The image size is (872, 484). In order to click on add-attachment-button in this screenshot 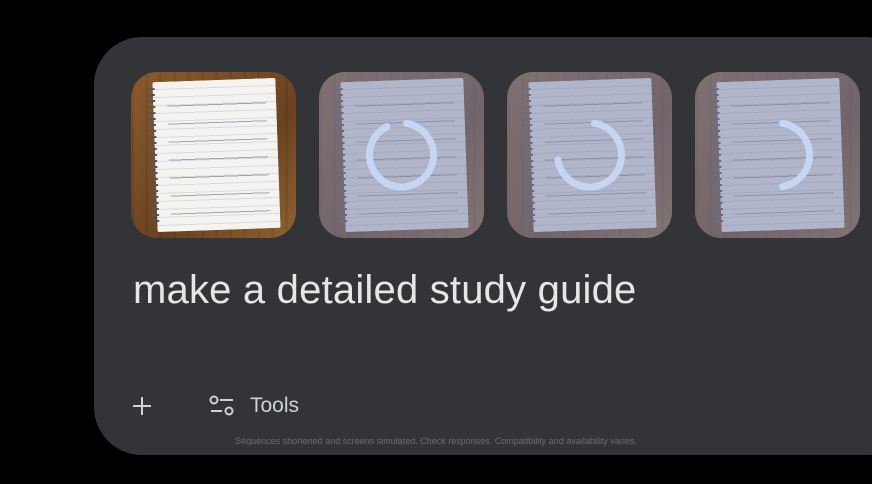, I will do `click(142, 406)`.